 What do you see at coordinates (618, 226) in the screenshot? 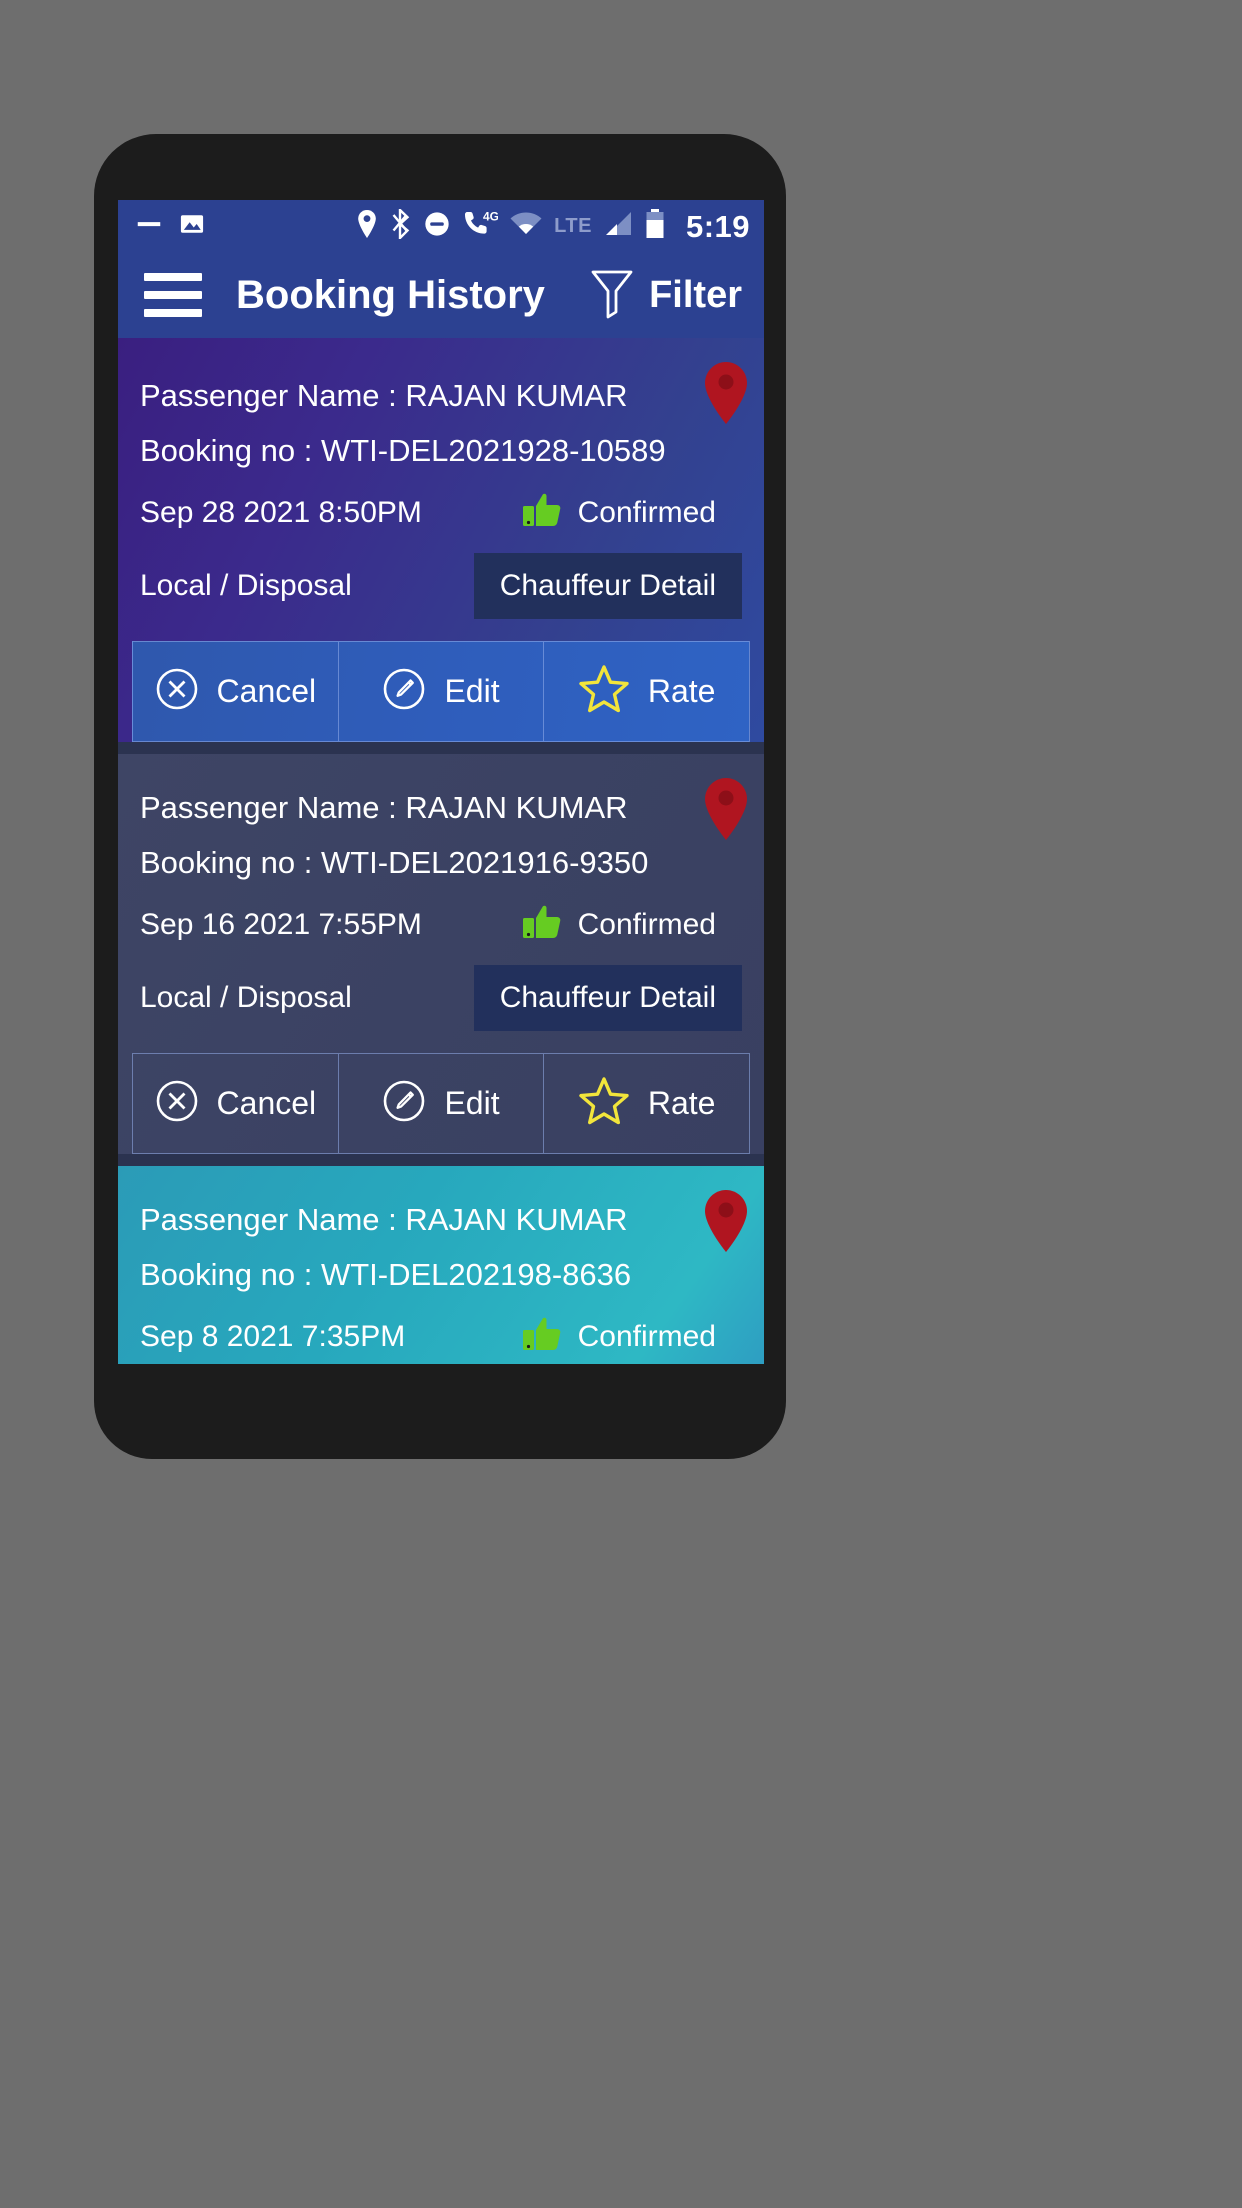
I see `signal-bars-icon` at bounding box center [618, 226].